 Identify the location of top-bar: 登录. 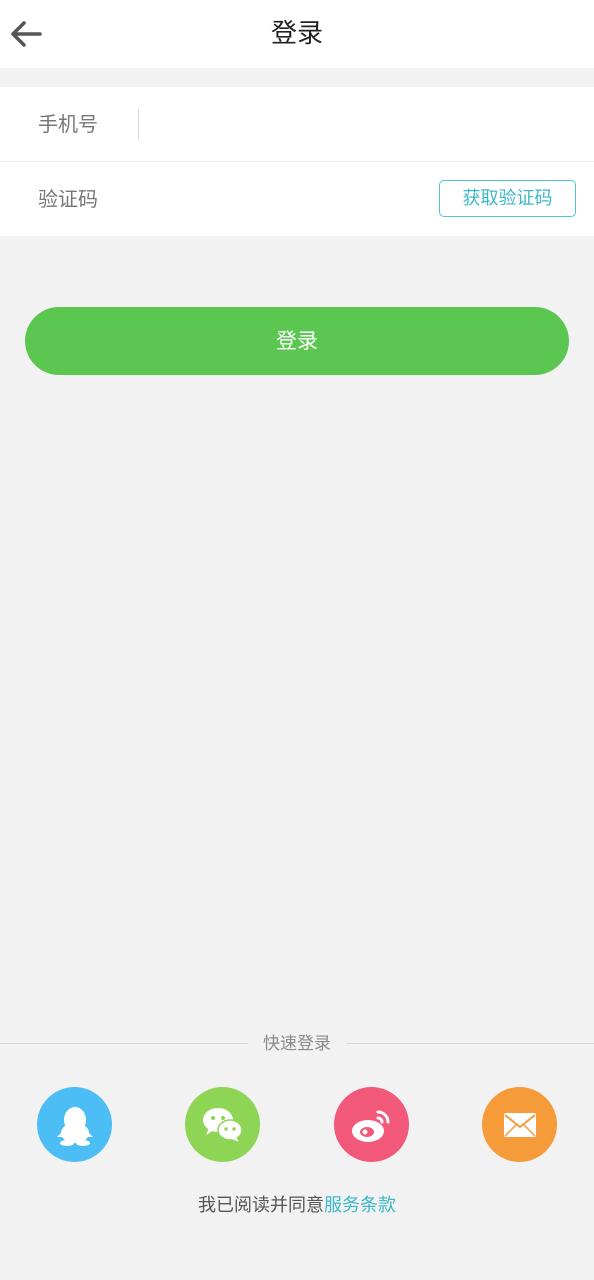
(297, 34).